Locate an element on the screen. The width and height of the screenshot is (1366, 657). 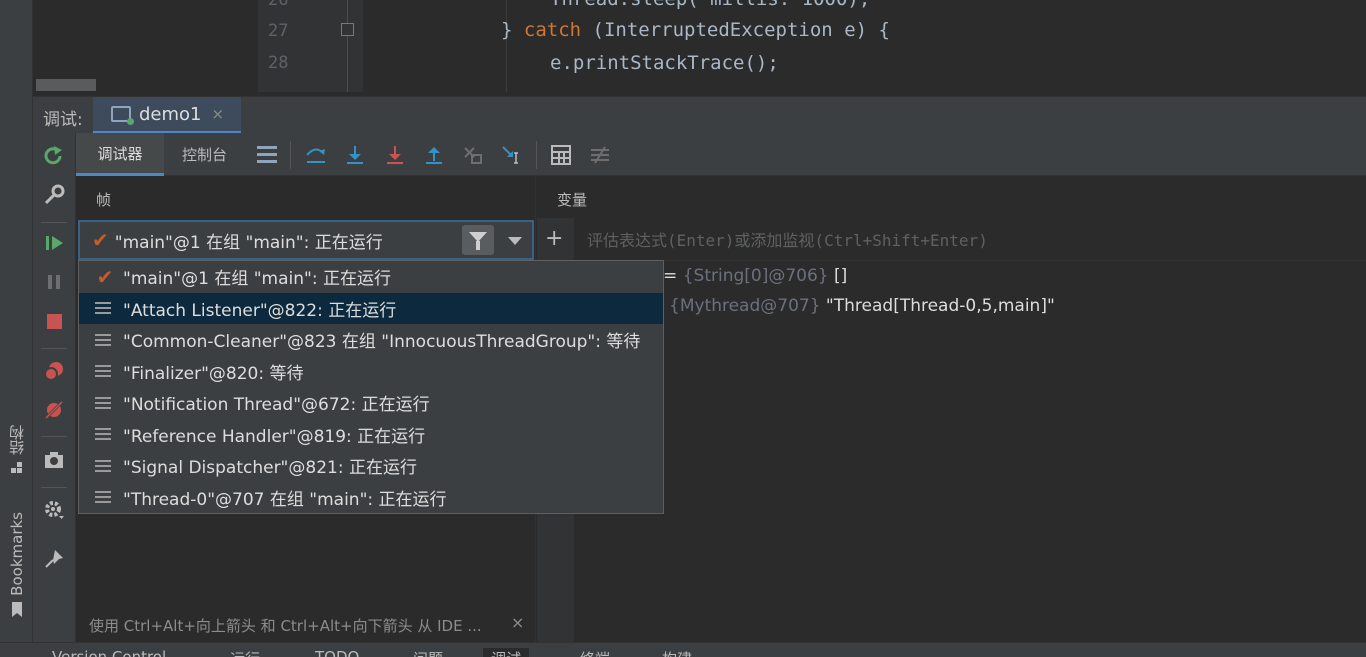
variable-row: gs = {String[0]@706} [] is located at coordinates (742, 276).